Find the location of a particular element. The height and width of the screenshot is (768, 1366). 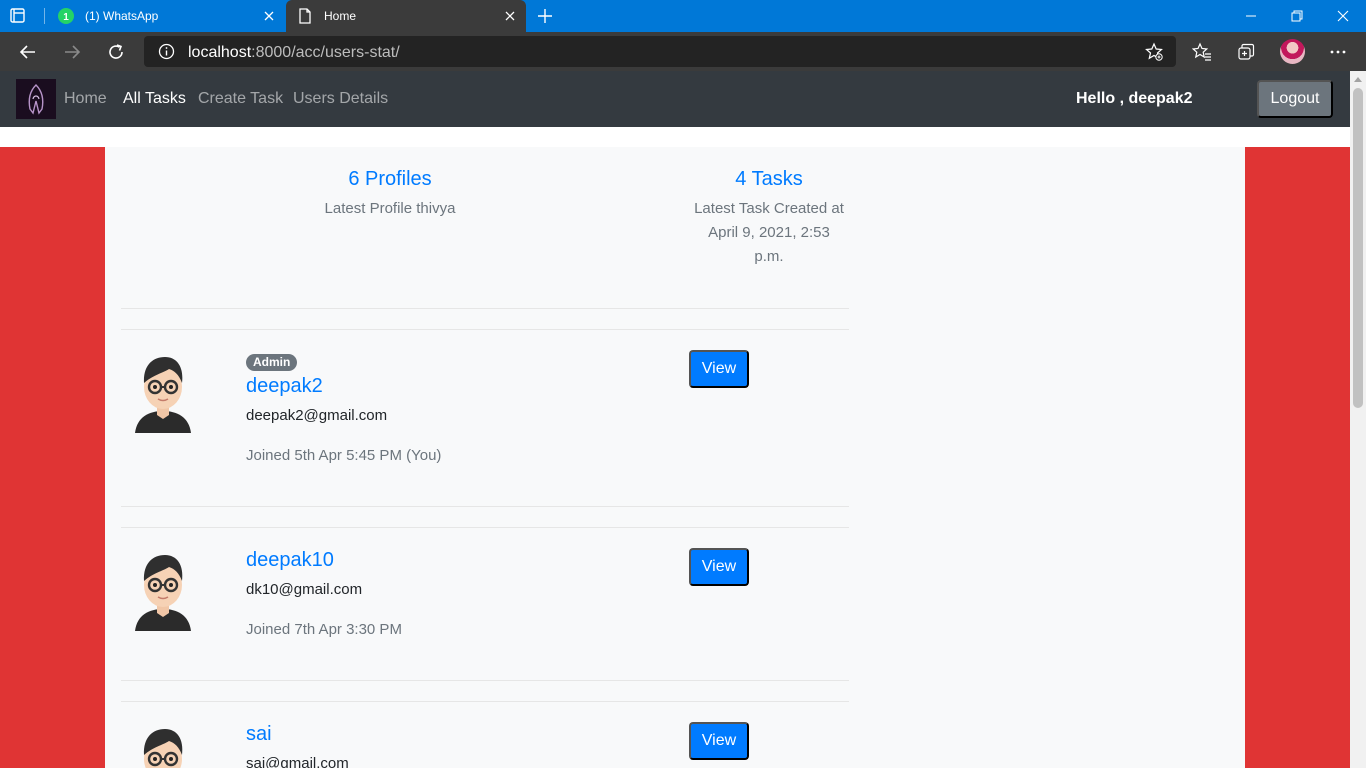

user-joined-date: Joined 7th Apr 3:30 PM is located at coordinates (324, 629).